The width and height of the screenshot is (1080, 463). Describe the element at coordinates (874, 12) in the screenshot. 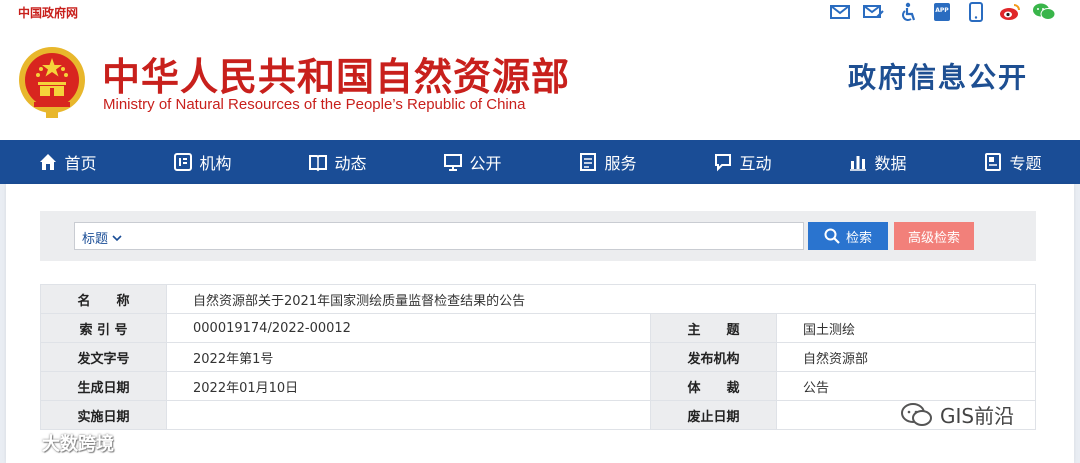

I see `mail-edit-icon` at that location.